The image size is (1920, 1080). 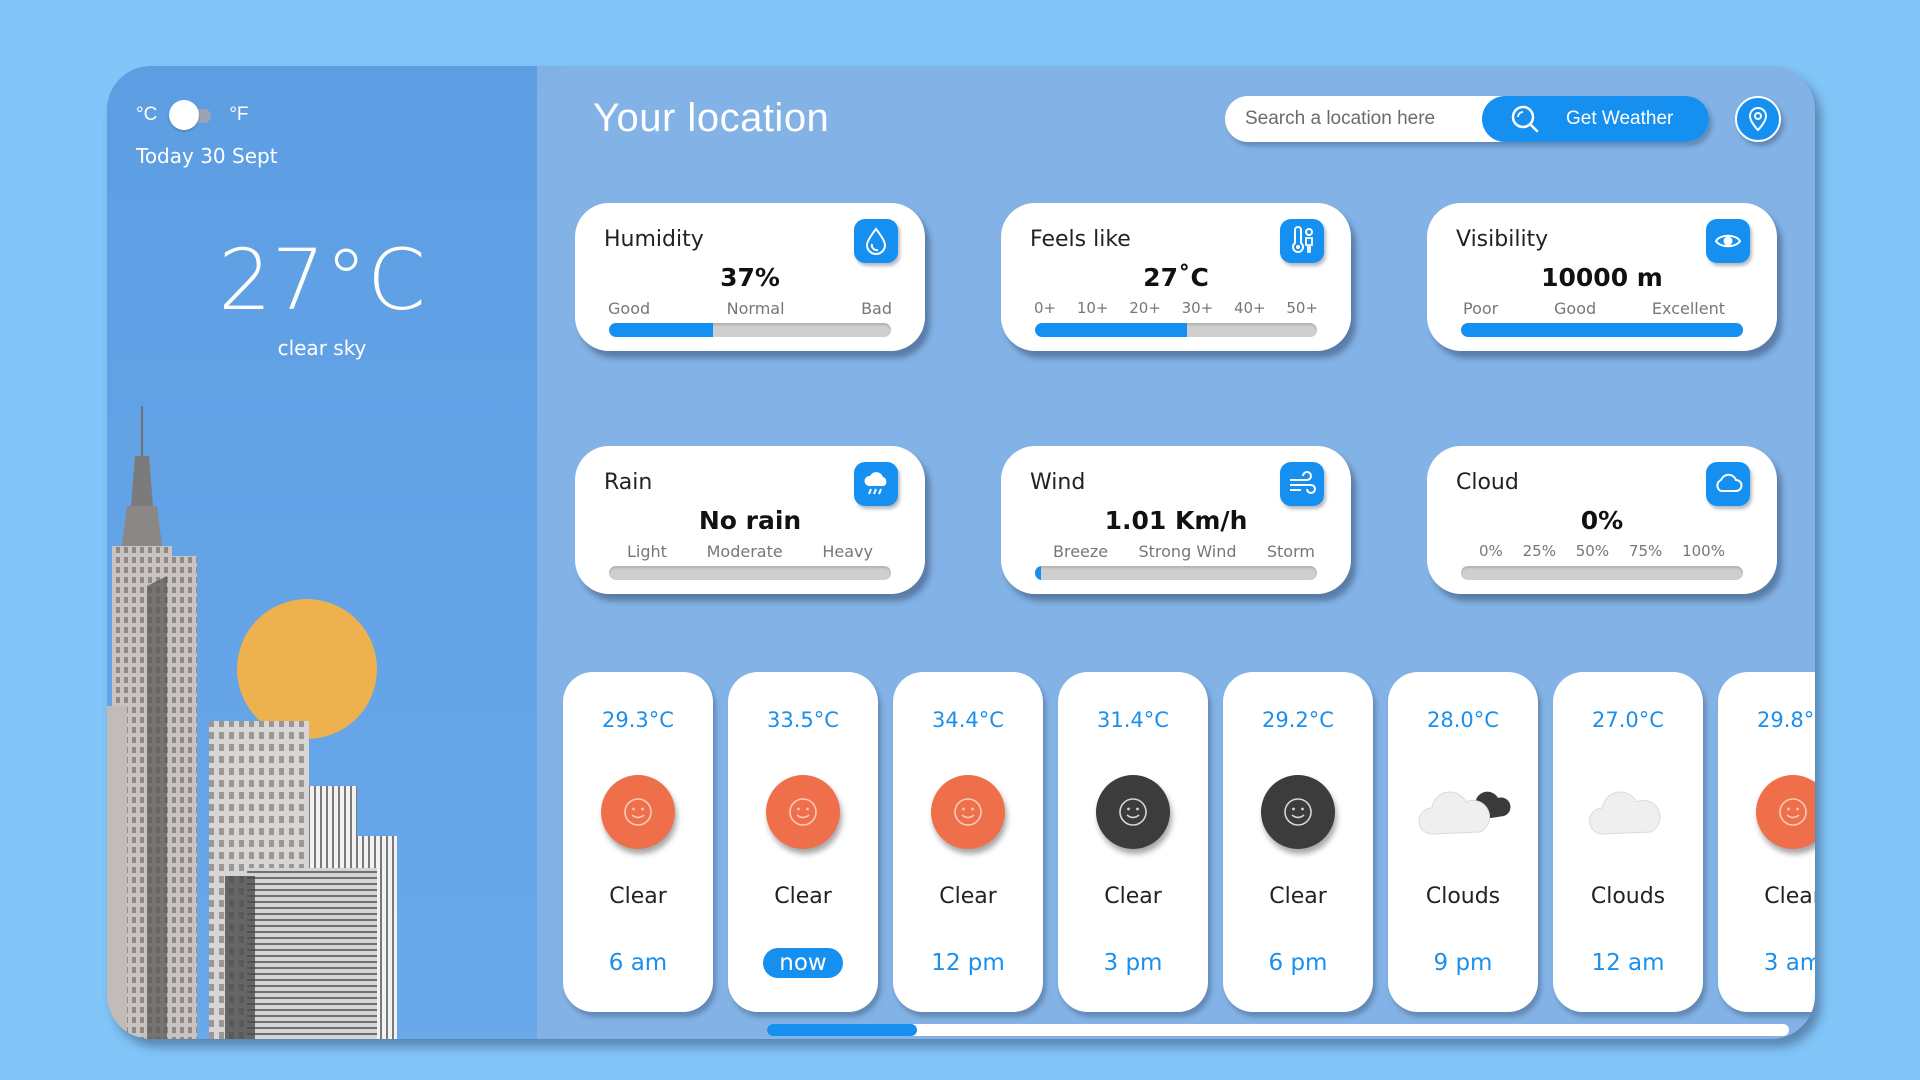 I want to click on card-scale: 0+ 10+ 20+ 30+ 40+ 50+, so click(x=1176, y=308).